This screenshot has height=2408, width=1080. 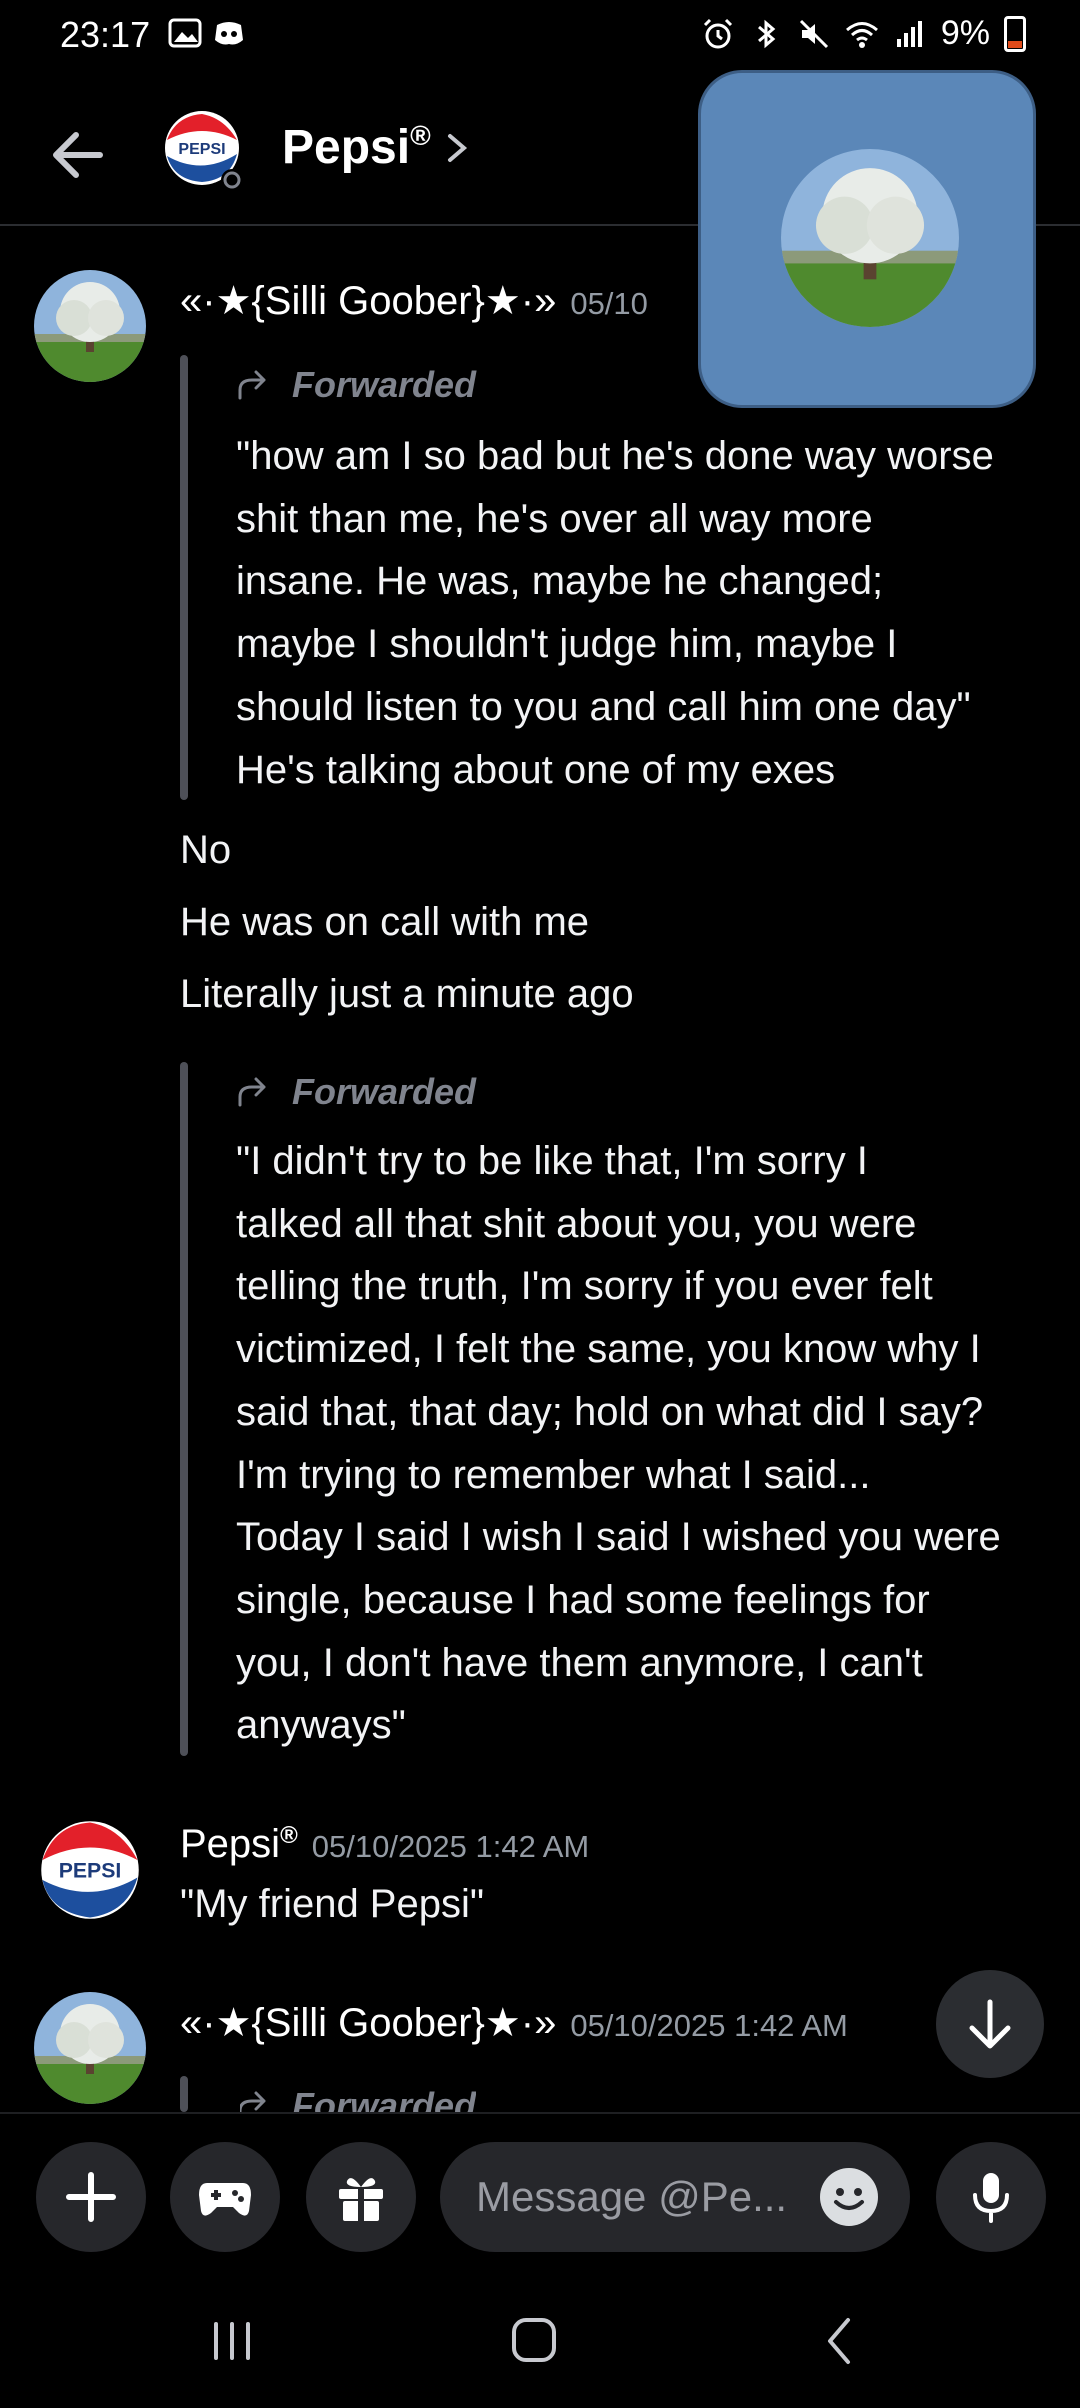 What do you see at coordinates (407, 994) in the screenshot?
I see `message-text: Literally just a minute ago` at bounding box center [407, 994].